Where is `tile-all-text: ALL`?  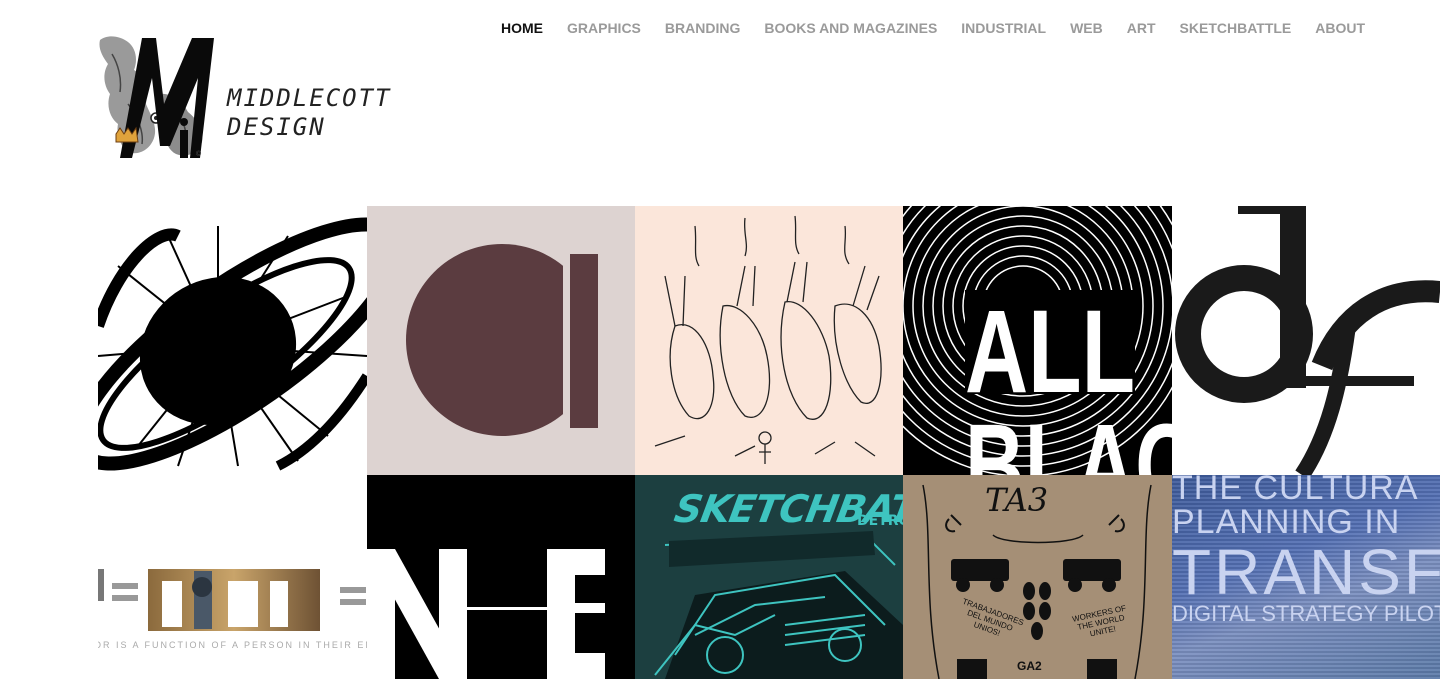 tile-all-text: ALL is located at coordinates (1050, 352).